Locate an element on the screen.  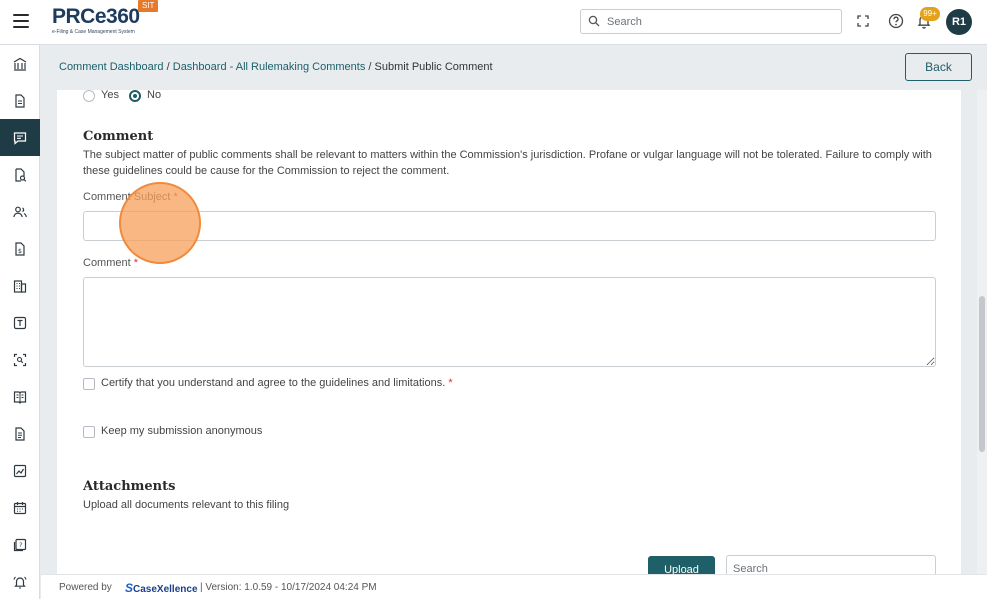
sidebar-item-documents is located at coordinates (20, 100).